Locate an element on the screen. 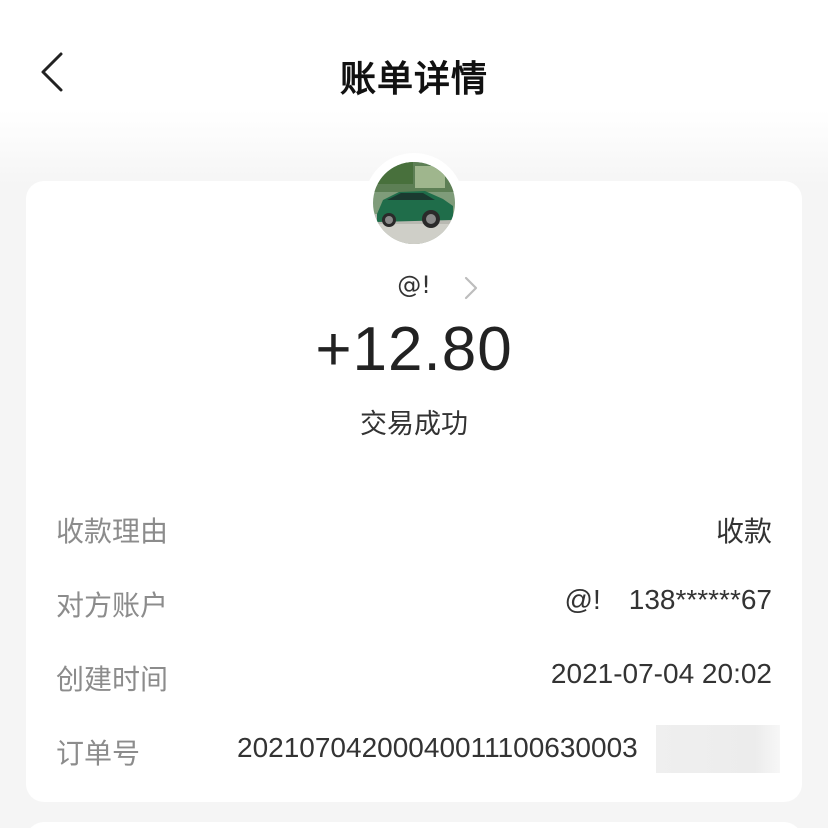 This screenshot has height=828, width=828. detail-row-reason: 收款理由 收款 is located at coordinates (414, 530).